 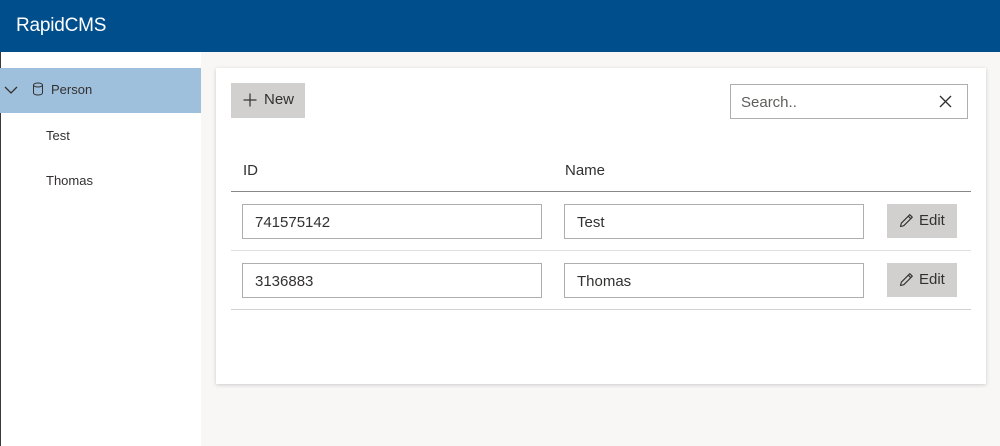 What do you see at coordinates (500, 26) in the screenshot?
I see `top-bar: RapidCMS` at bounding box center [500, 26].